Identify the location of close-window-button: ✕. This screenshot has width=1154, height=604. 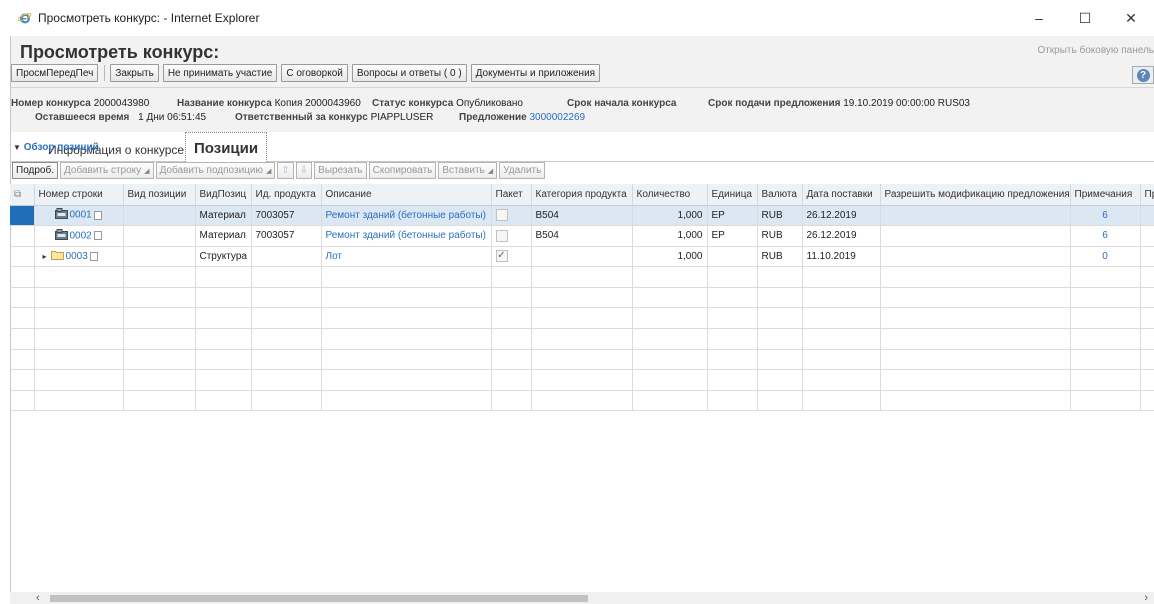
(1131, 18).